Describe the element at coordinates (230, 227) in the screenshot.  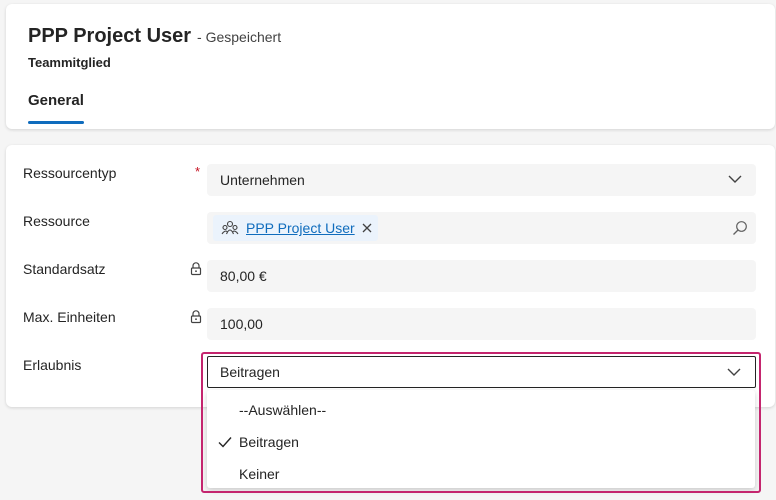
I see `team-icon` at that location.